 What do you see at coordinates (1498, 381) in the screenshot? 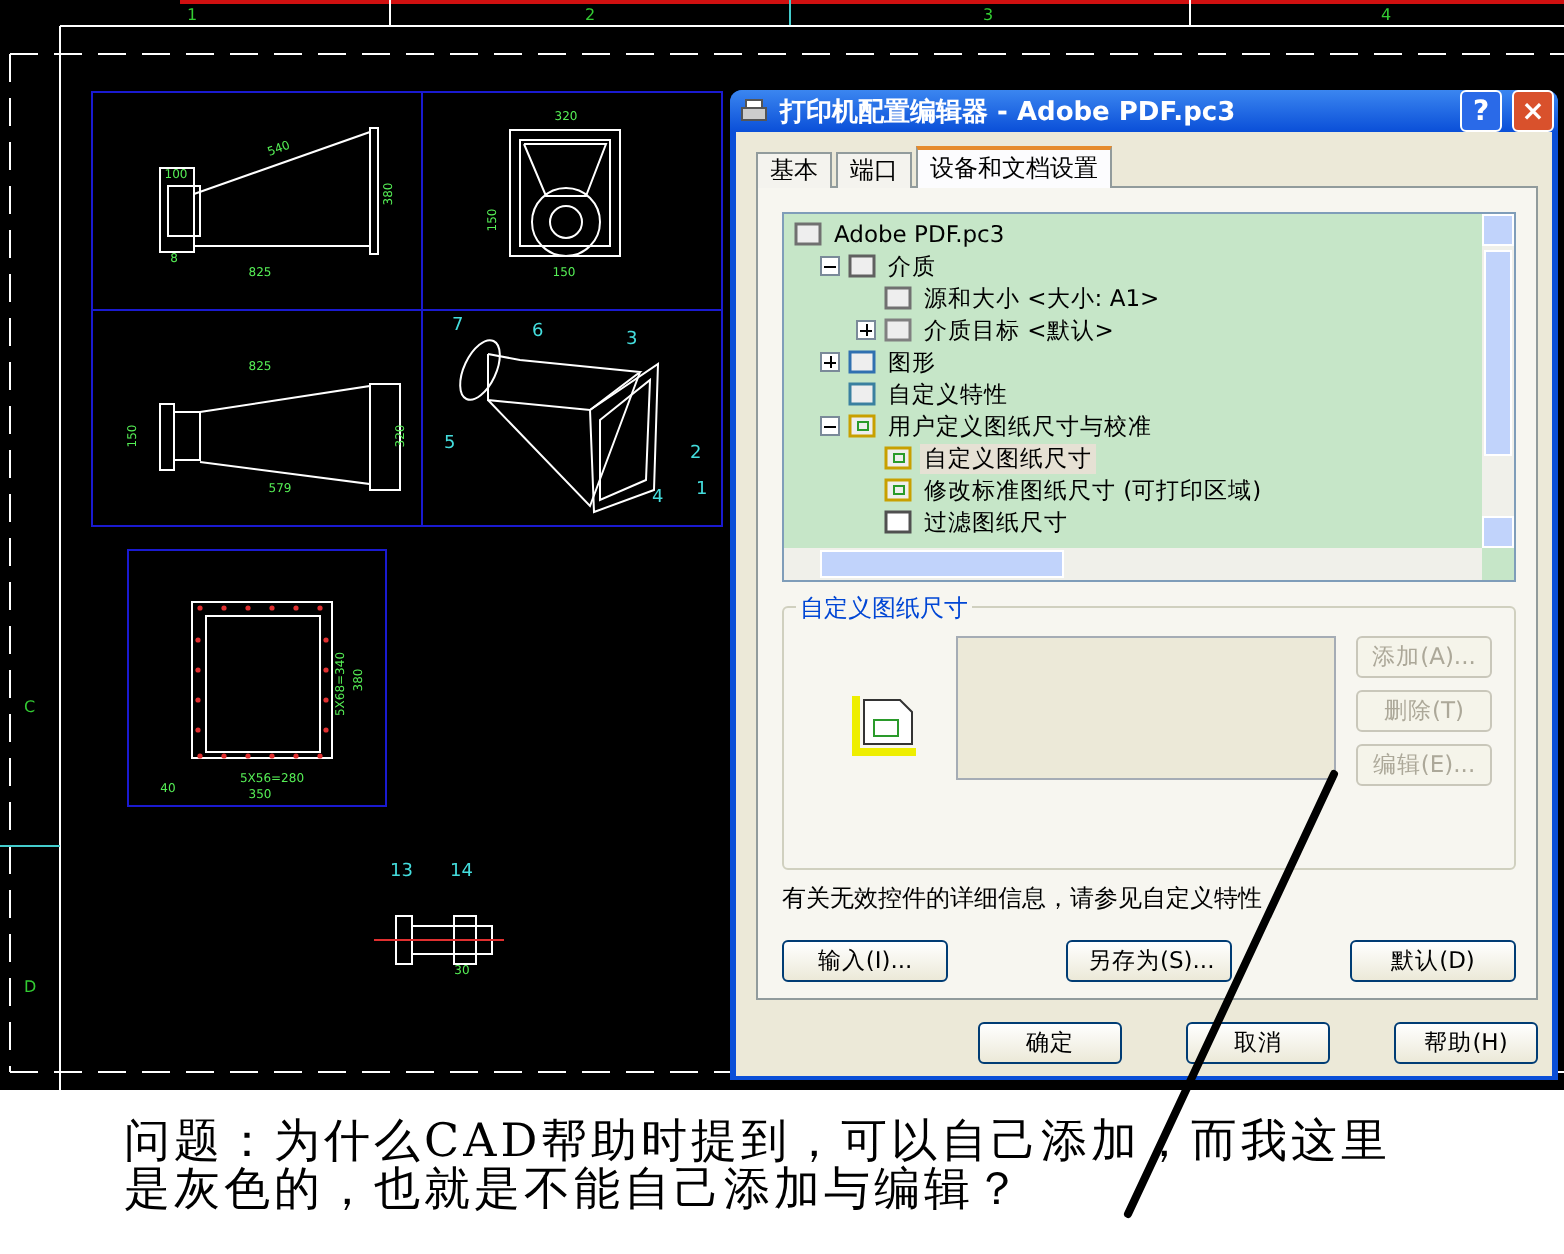
I see `vertical-scrollbar` at bounding box center [1498, 381].